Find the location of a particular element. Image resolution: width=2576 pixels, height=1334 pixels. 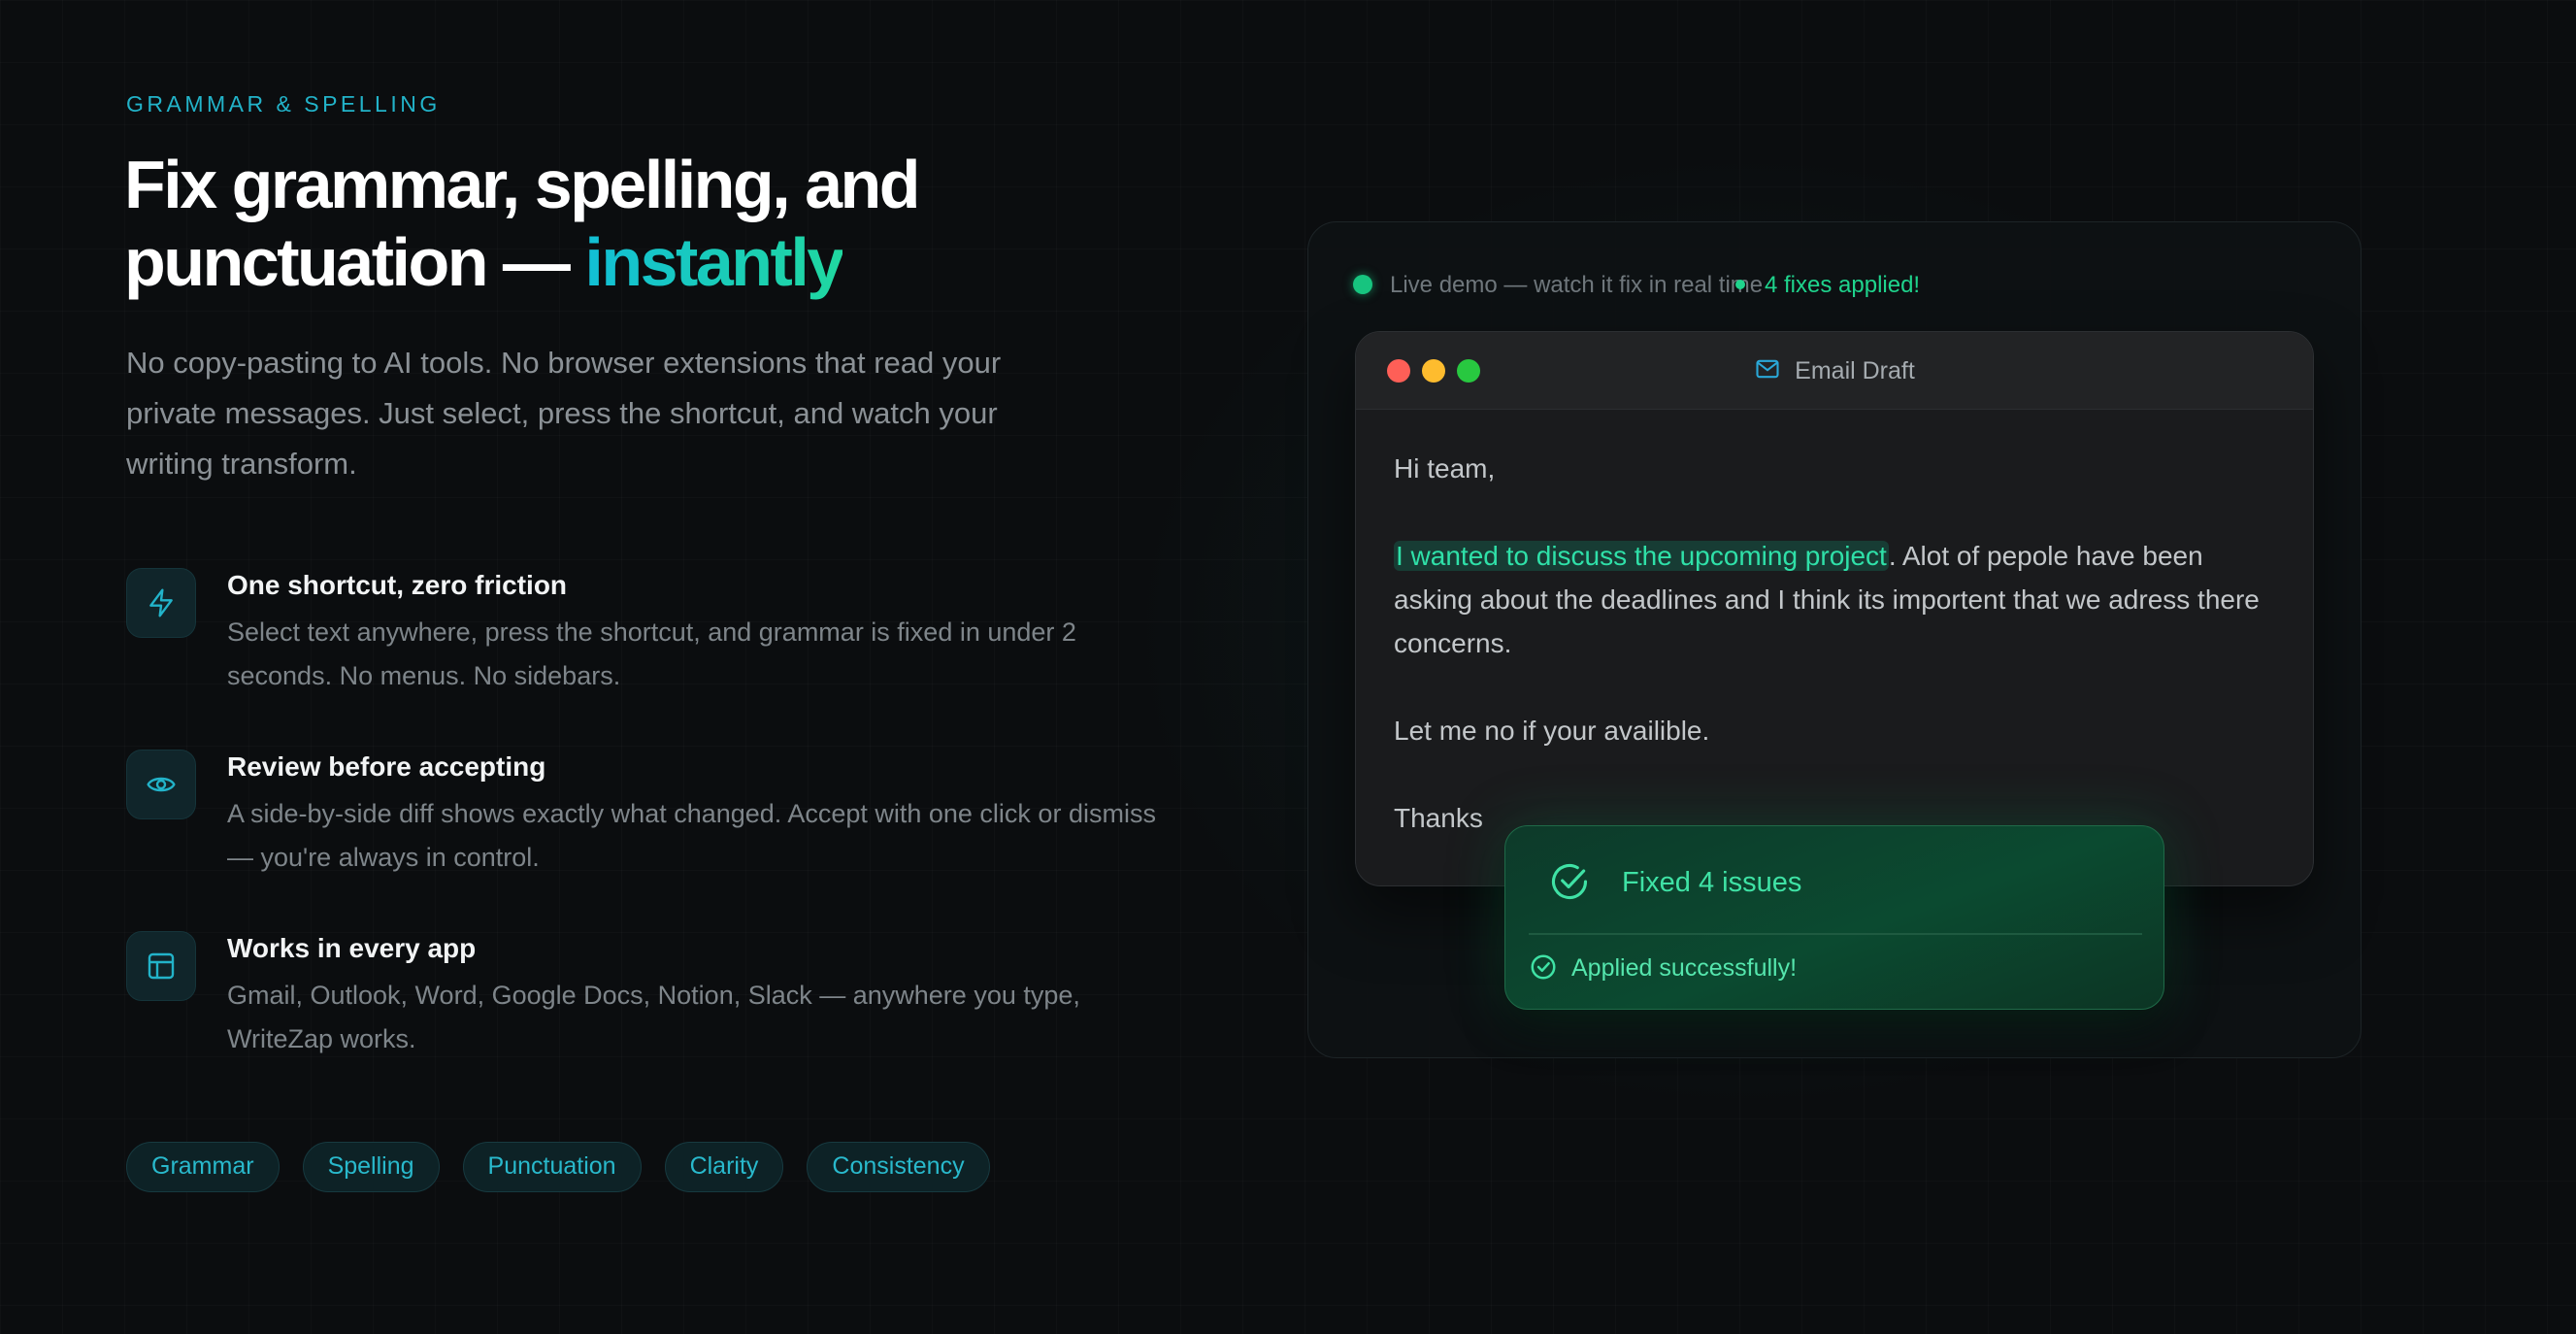

window-title-text: Email Draft is located at coordinates (1855, 370).